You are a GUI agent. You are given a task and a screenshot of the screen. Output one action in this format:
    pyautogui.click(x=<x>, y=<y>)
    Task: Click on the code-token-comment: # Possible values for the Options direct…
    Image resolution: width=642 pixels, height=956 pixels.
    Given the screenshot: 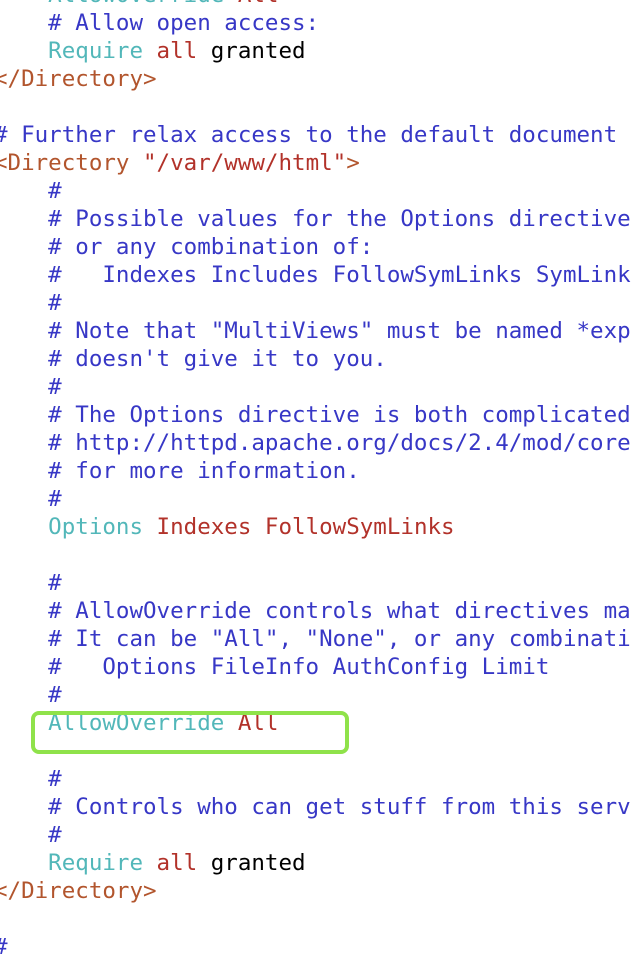 What is the action you would take?
    pyautogui.click(x=315, y=219)
    